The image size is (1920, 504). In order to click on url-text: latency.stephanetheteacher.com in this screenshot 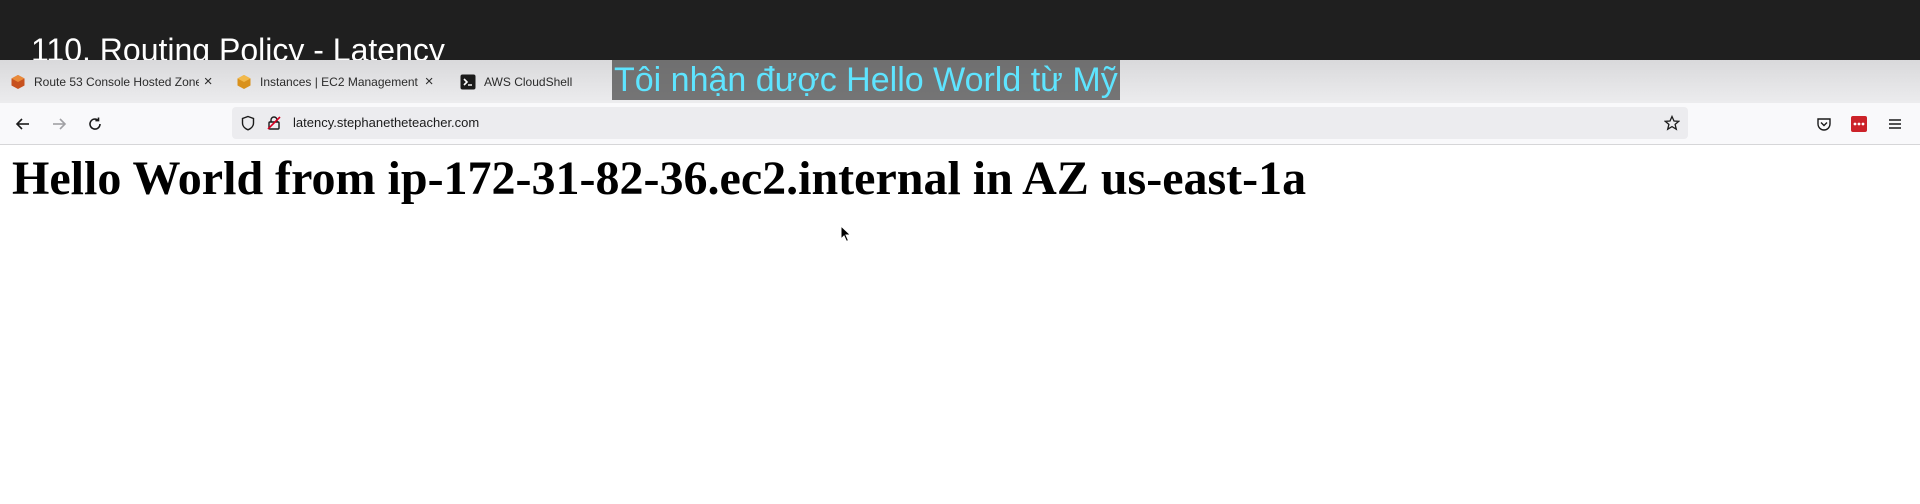, I will do `click(386, 123)`.